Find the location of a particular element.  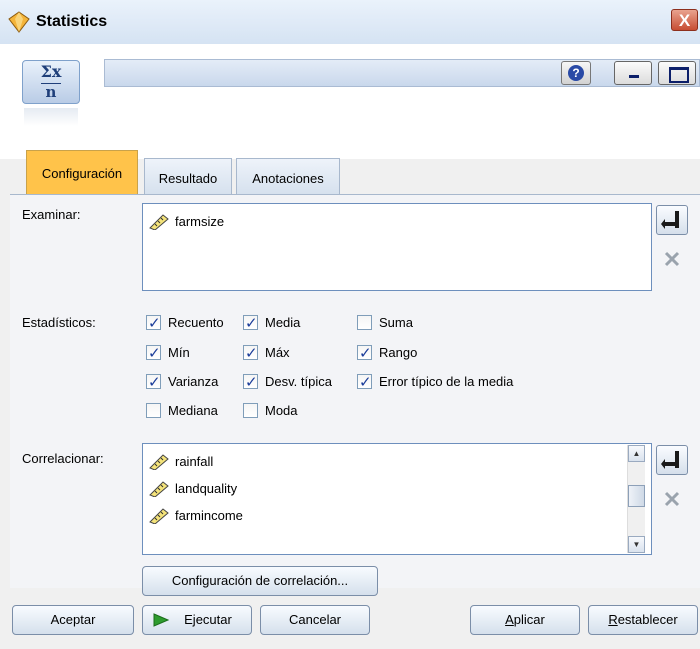

statistics-node-icon: Σx n is located at coordinates (51, 82).